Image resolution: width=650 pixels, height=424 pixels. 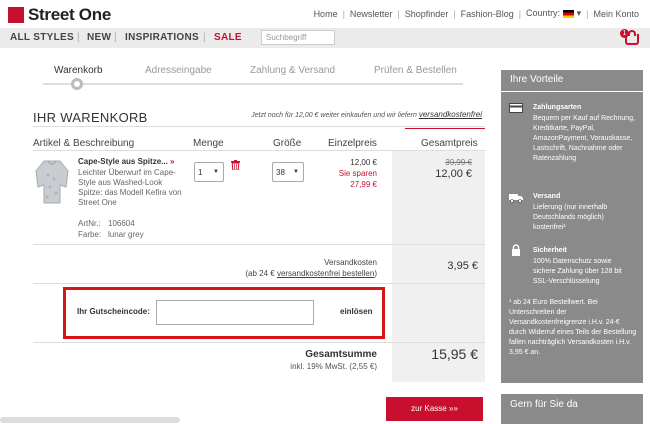 What do you see at coordinates (616, 14) in the screenshot?
I see `topnav-account: Mein Konto` at bounding box center [616, 14].